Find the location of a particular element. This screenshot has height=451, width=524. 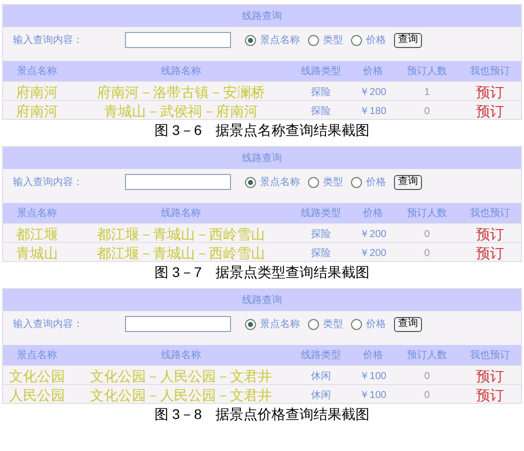

figure-caption: 图 3－7 据景点类型查询结果截图 is located at coordinates (262, 272).